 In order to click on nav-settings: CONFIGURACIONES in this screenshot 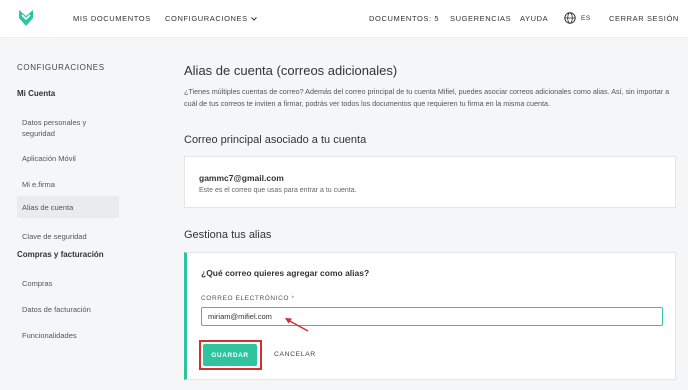, I will do `click(211, 18)`.